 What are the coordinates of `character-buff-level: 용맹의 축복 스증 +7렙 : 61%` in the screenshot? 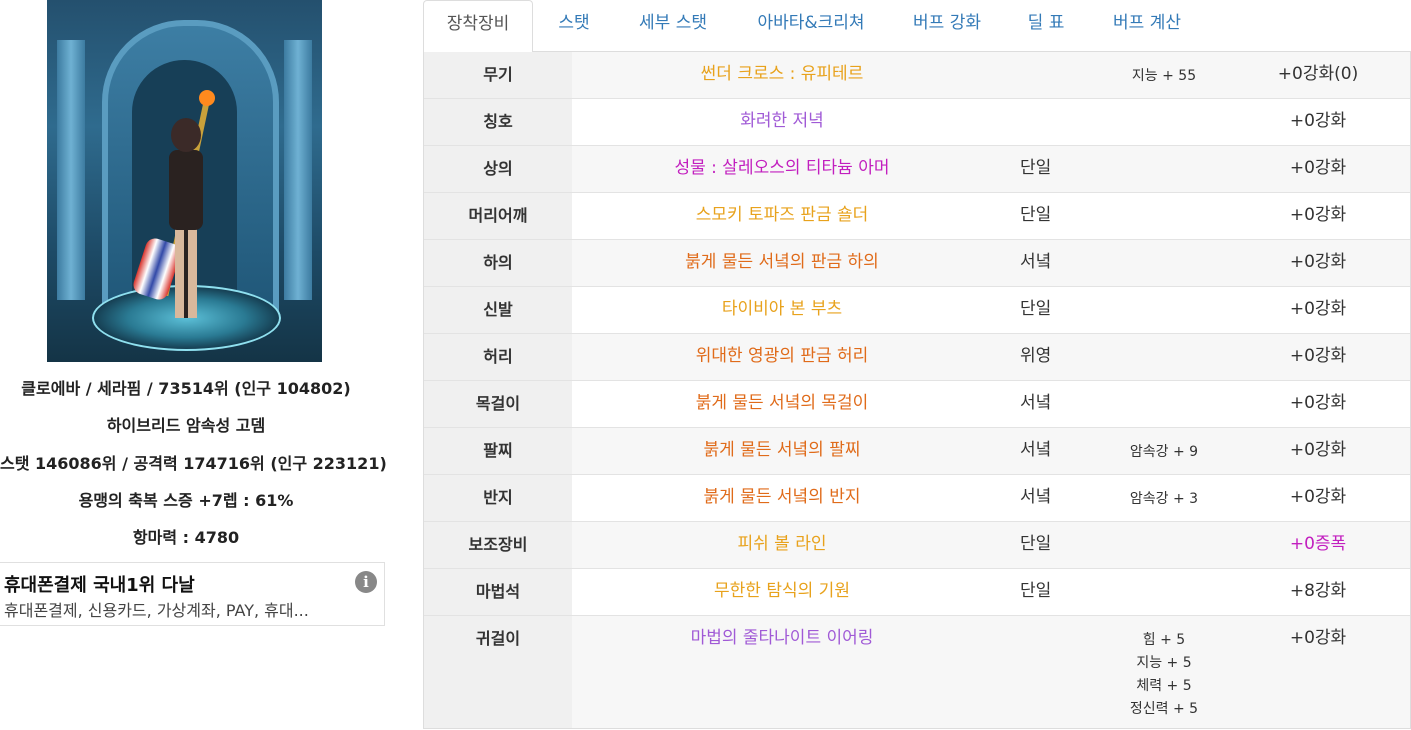 It's located at (186, 500).